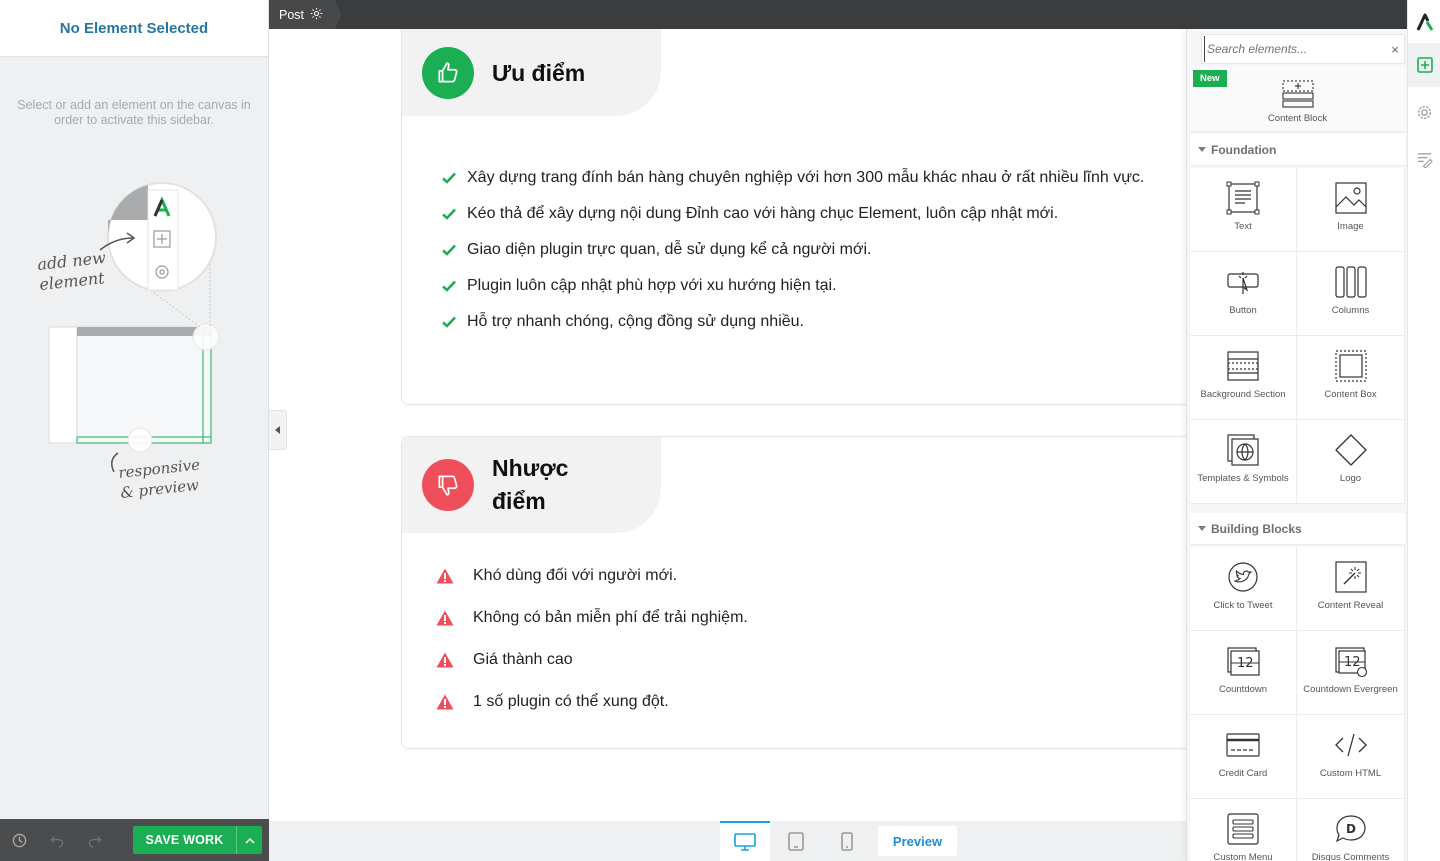 The image size is (1440, 861). What do you see at coordinates (1351, 830) in the screenshot?
I see `element-disqus-comments: D Disqus Comments` at bounding box center [1351, 830].